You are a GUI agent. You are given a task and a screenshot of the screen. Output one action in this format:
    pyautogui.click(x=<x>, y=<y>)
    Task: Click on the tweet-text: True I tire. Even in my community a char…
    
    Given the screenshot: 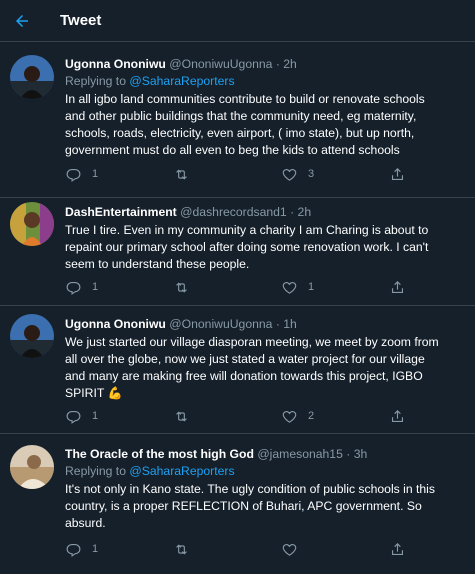 What is the action you would take?
    pyautogui.click(x=247, y=247)
    